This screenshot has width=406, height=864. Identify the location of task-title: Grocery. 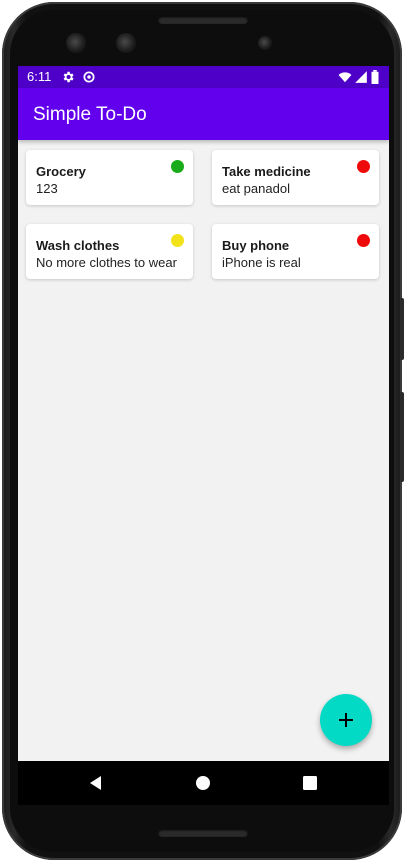
(61, 171).